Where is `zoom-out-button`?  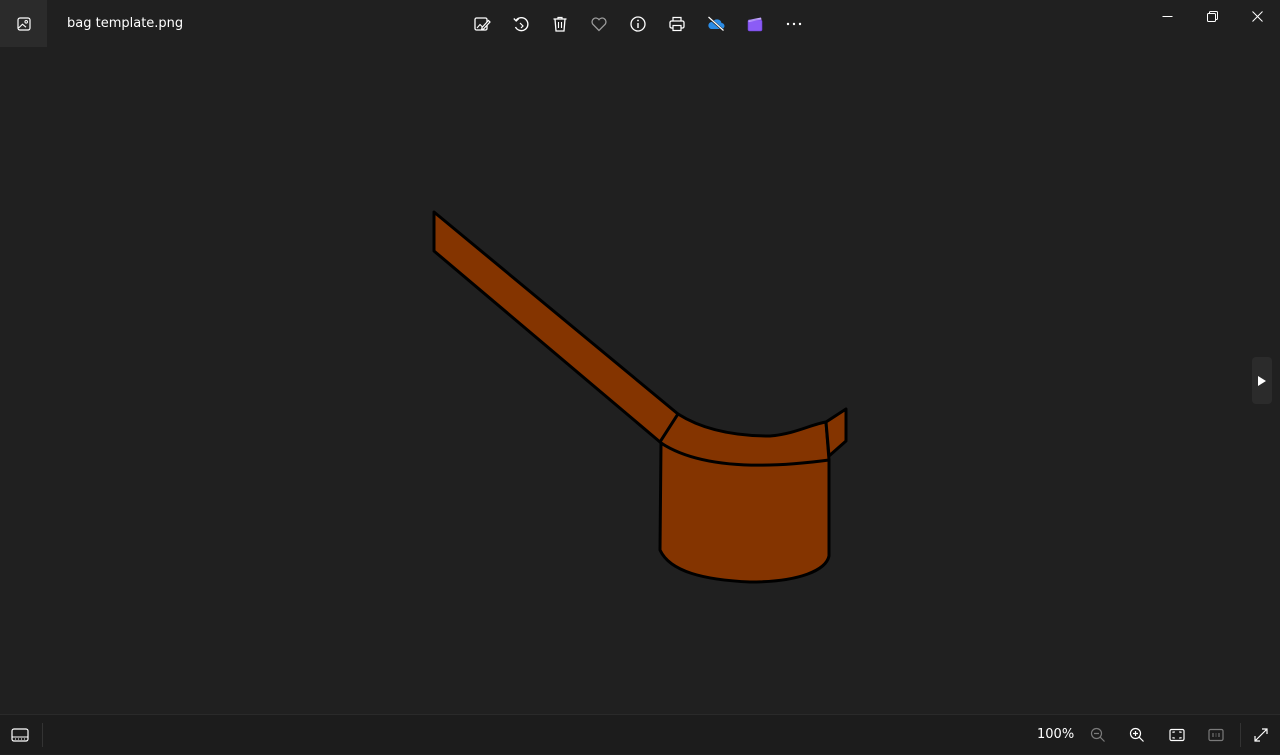 zoom-out-button is located at coordinates (1098, 735).